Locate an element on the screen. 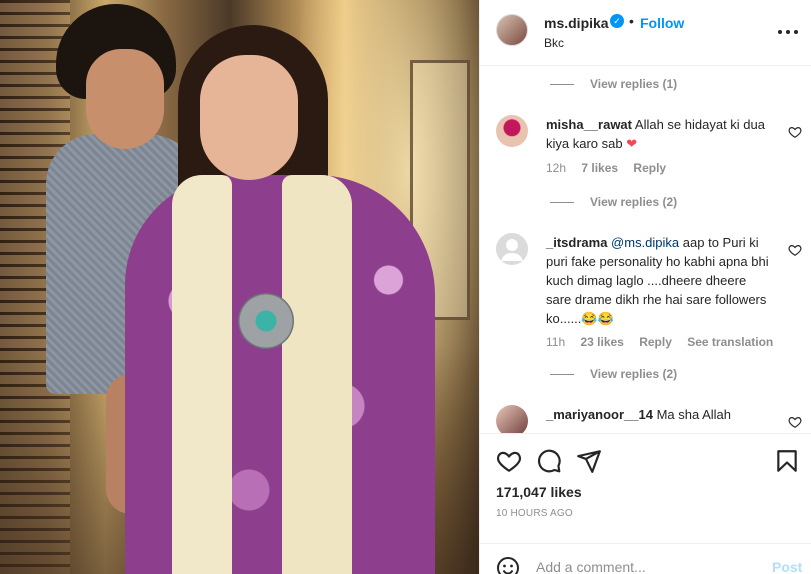 The image size is (811, 574). post-comment-button: Post is located at coordinates (787, 566).